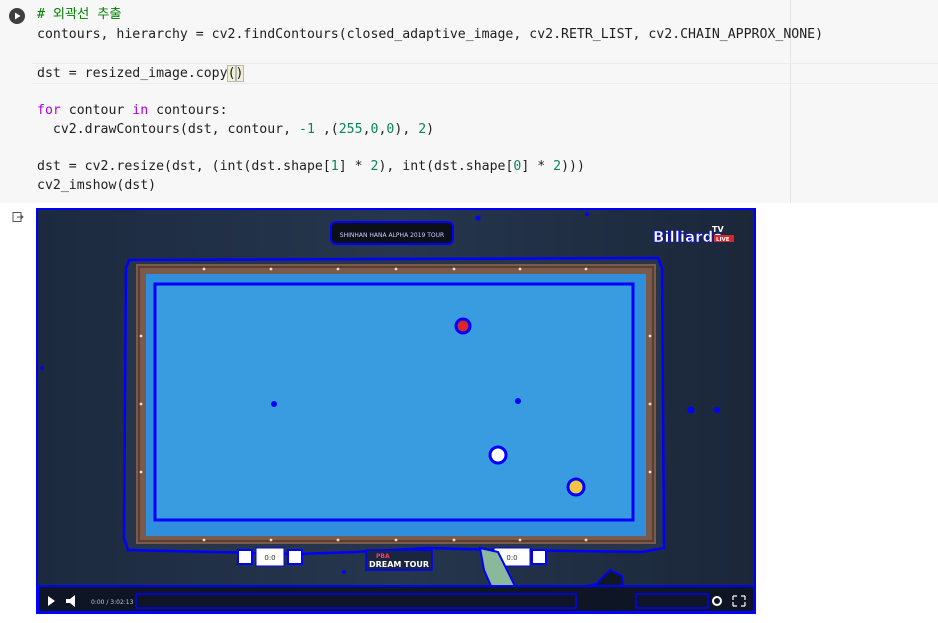 This screenshot has height=623, width=938. Describe the element at coordinates (723, 240) in the screenshot. I see `logo-live-text: LIVE` at that location.